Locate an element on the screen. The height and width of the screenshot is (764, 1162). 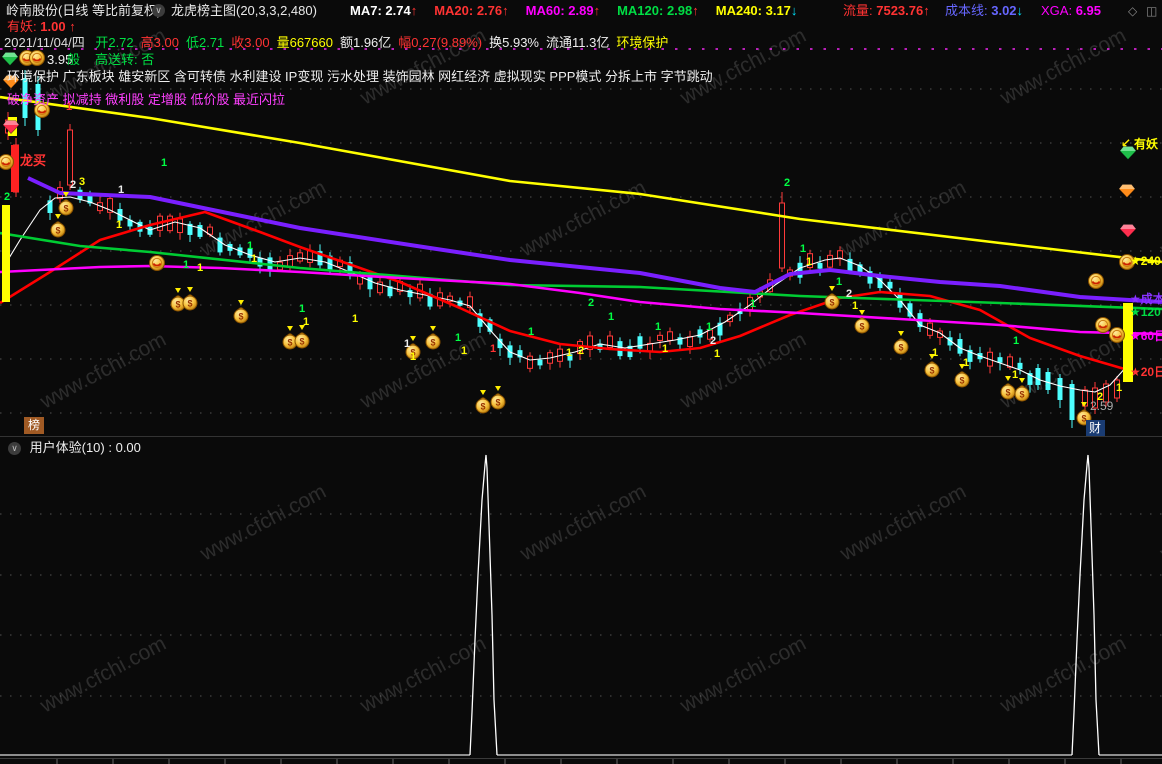
right-axis-label: ↙ is located at coordinates (1126, 143).